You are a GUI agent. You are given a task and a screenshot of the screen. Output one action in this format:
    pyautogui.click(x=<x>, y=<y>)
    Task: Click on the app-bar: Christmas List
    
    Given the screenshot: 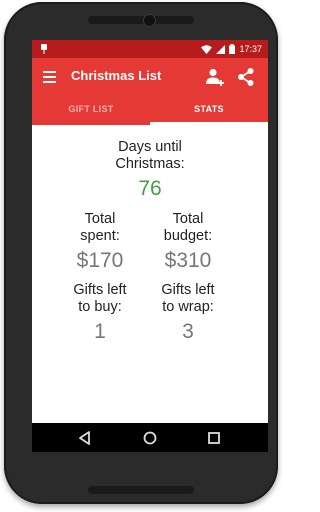 What is the action you would take?
    pyautogui.click(x=150, y=77)
    